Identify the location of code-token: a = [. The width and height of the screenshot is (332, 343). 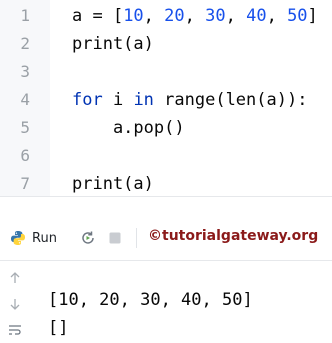
(98, 16).